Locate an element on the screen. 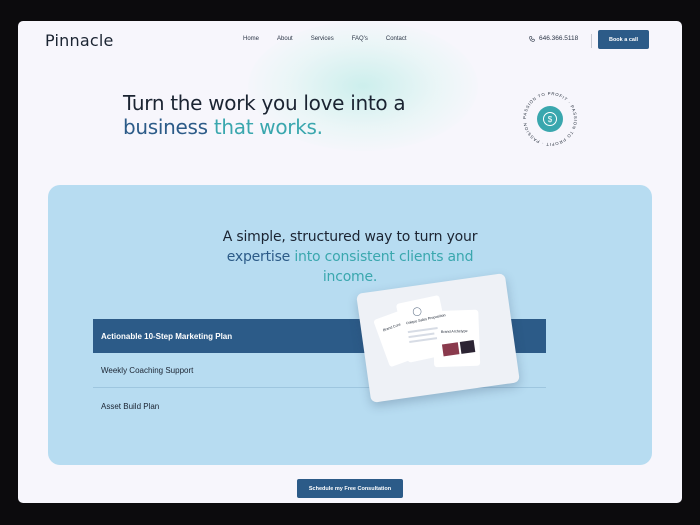 Image resolution: width=700 pixels, height=525 pixels. hero-word-business: business is located at coordinates (165, 127).